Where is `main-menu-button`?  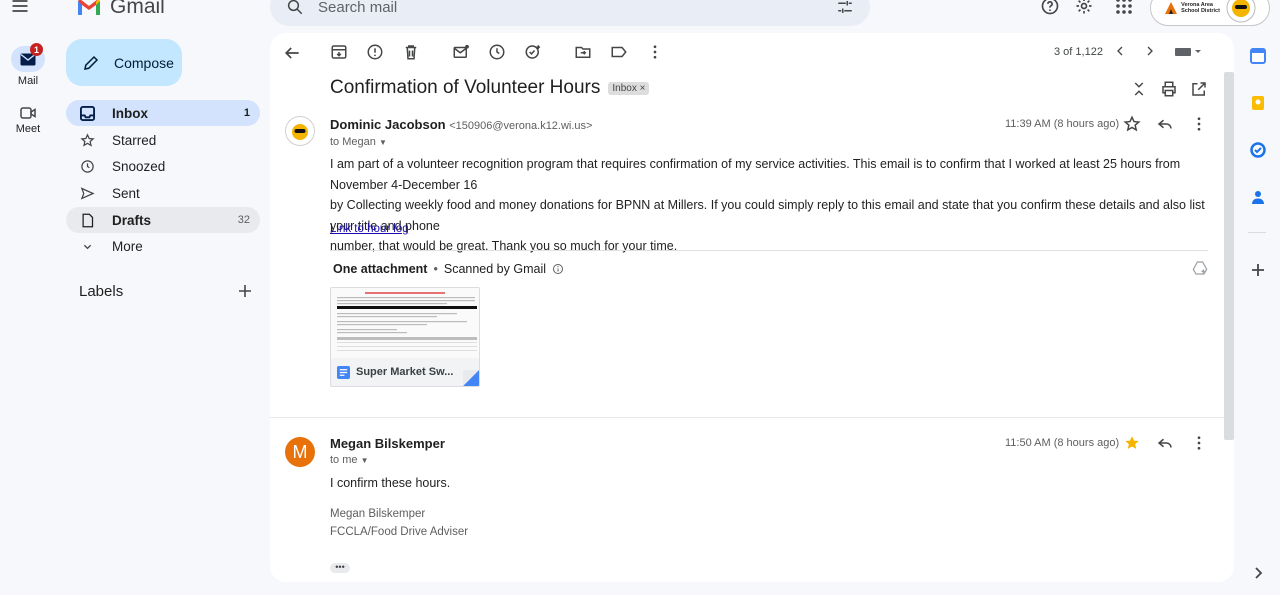 main-menu-button is located at coordinates (20, 10).